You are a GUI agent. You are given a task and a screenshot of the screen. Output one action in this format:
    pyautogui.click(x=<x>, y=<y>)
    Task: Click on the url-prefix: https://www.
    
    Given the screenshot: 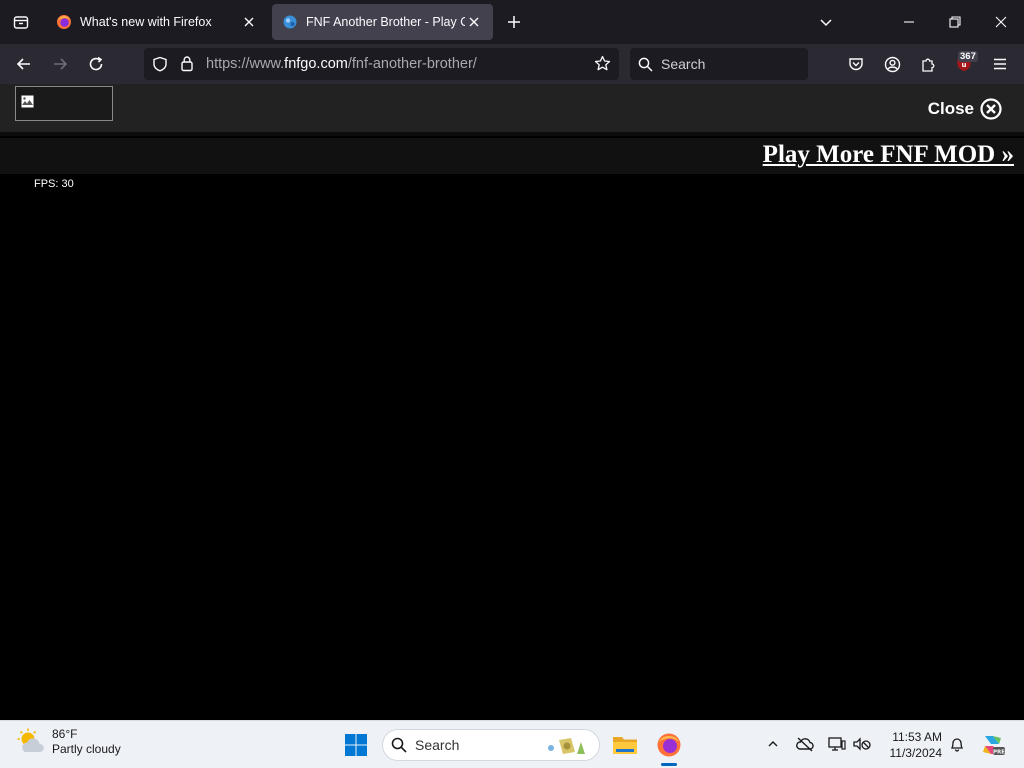 What is the action you would take?
    pyautogui.click(x=245, y=64)
    